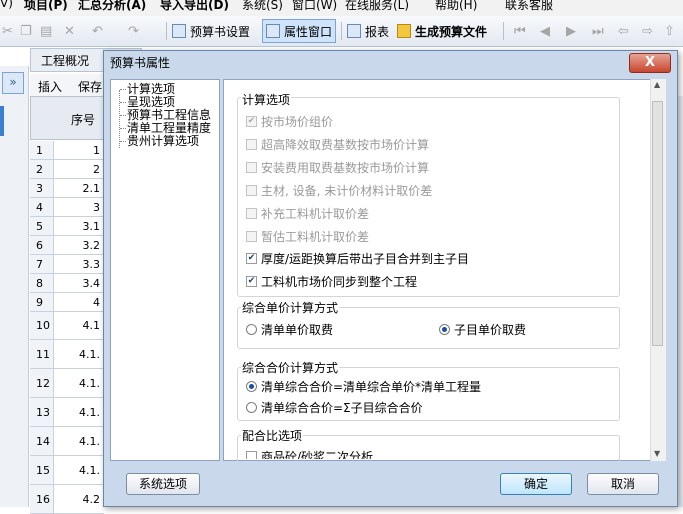  What do you see at coordinates (6, 5) in the screenshot?
I see `menu-item-v: V)` at bounding box center [6, 5].